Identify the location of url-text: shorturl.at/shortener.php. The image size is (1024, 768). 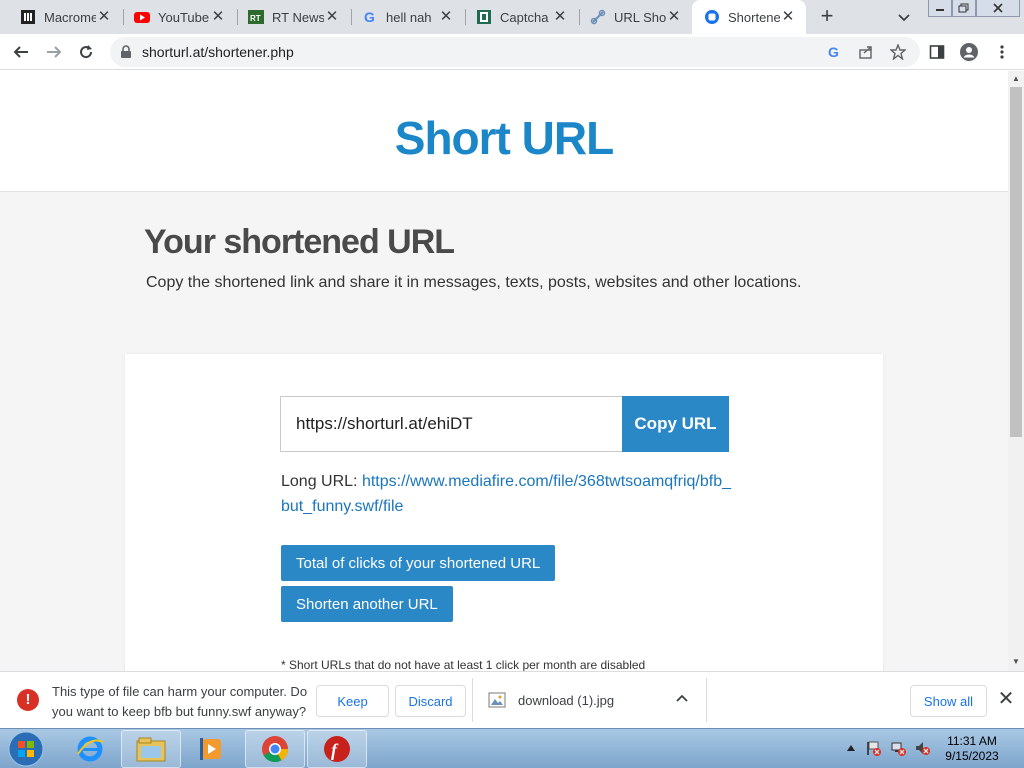
(218, 52).